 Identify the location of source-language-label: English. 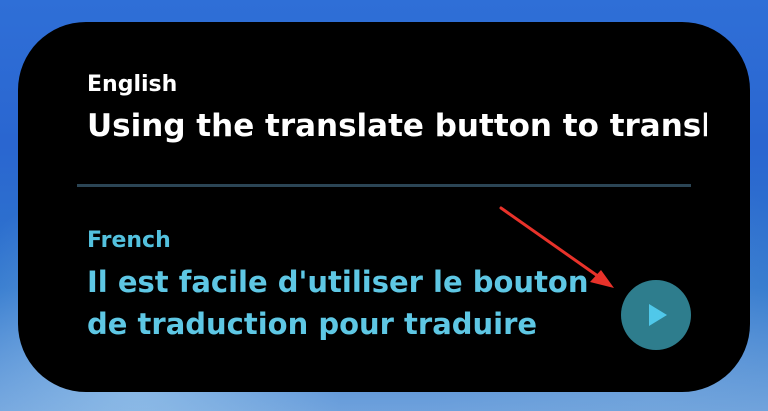
(132, 84).